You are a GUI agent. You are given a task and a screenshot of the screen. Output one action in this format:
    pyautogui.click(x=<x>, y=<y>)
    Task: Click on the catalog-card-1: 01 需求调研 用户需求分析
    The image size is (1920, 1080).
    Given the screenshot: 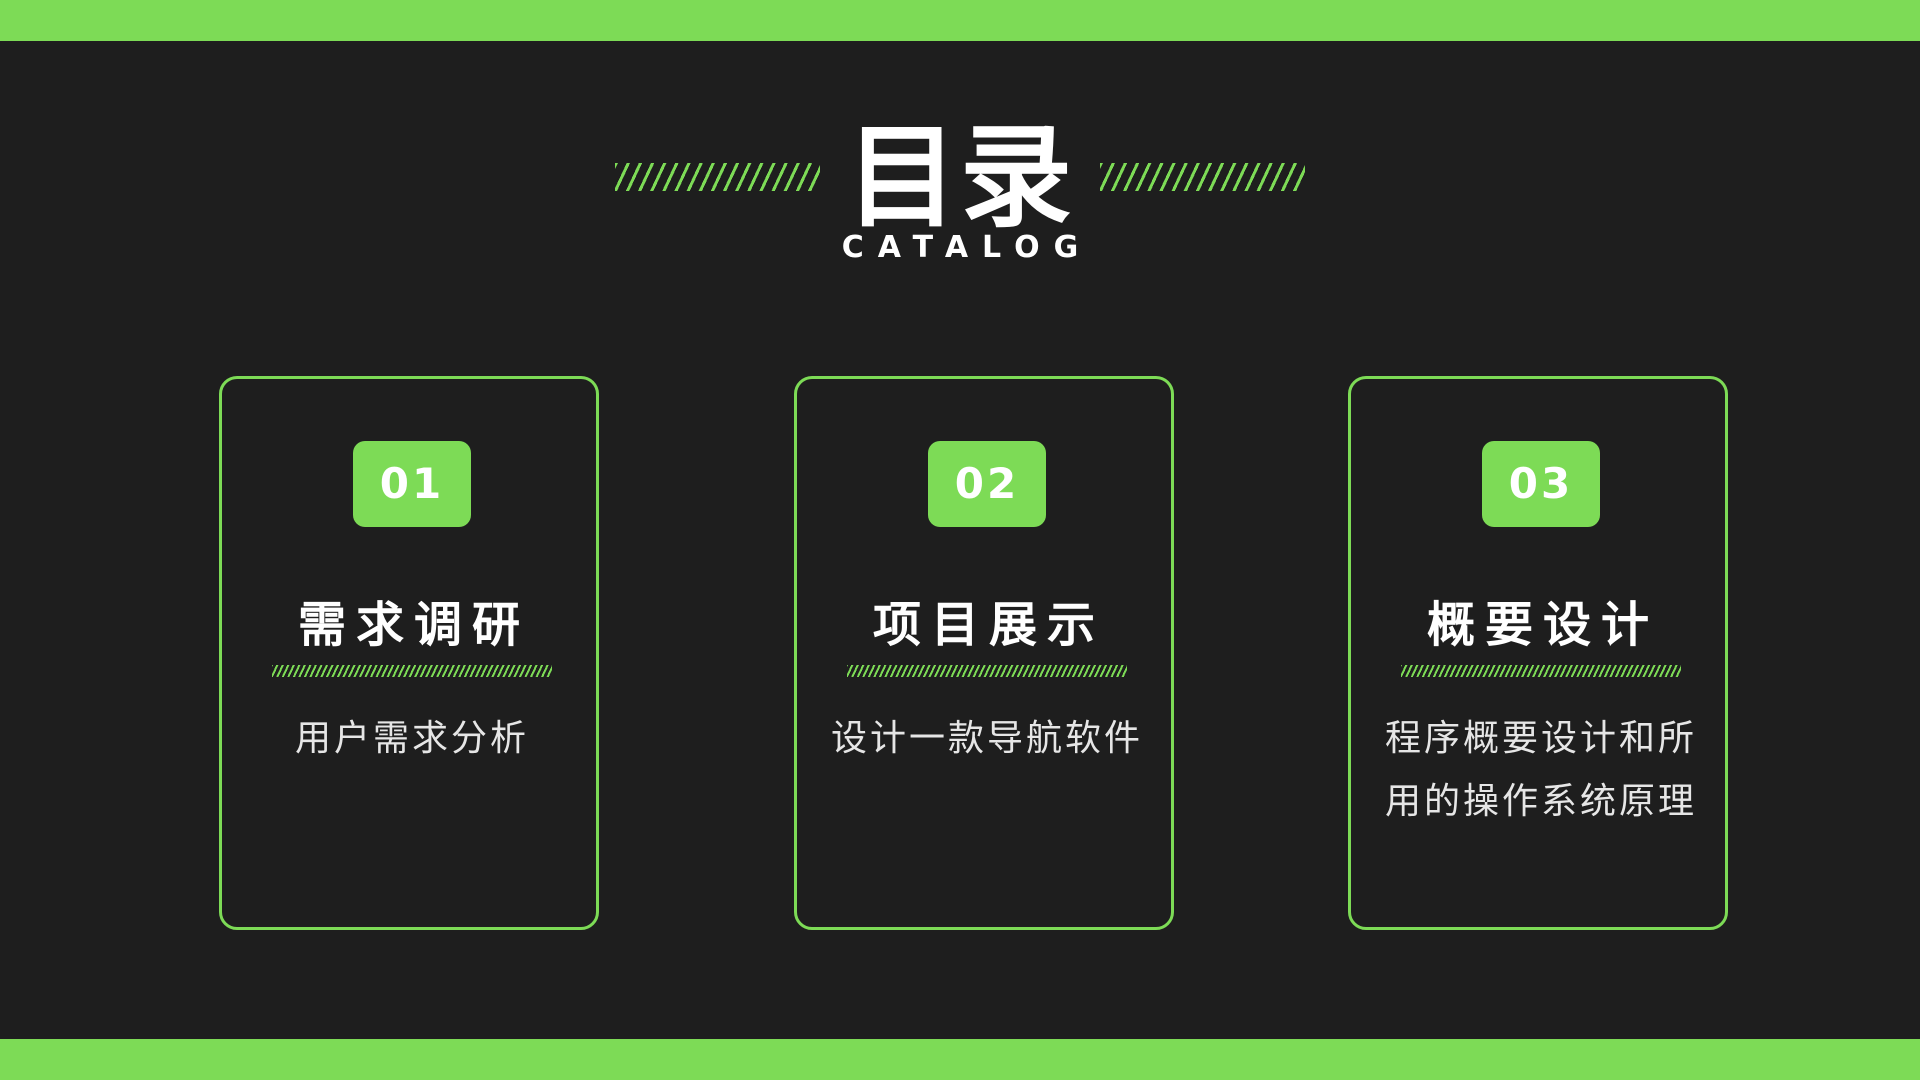 What is the action you would take?
    pyautogui.click(x=409, y=653)
    